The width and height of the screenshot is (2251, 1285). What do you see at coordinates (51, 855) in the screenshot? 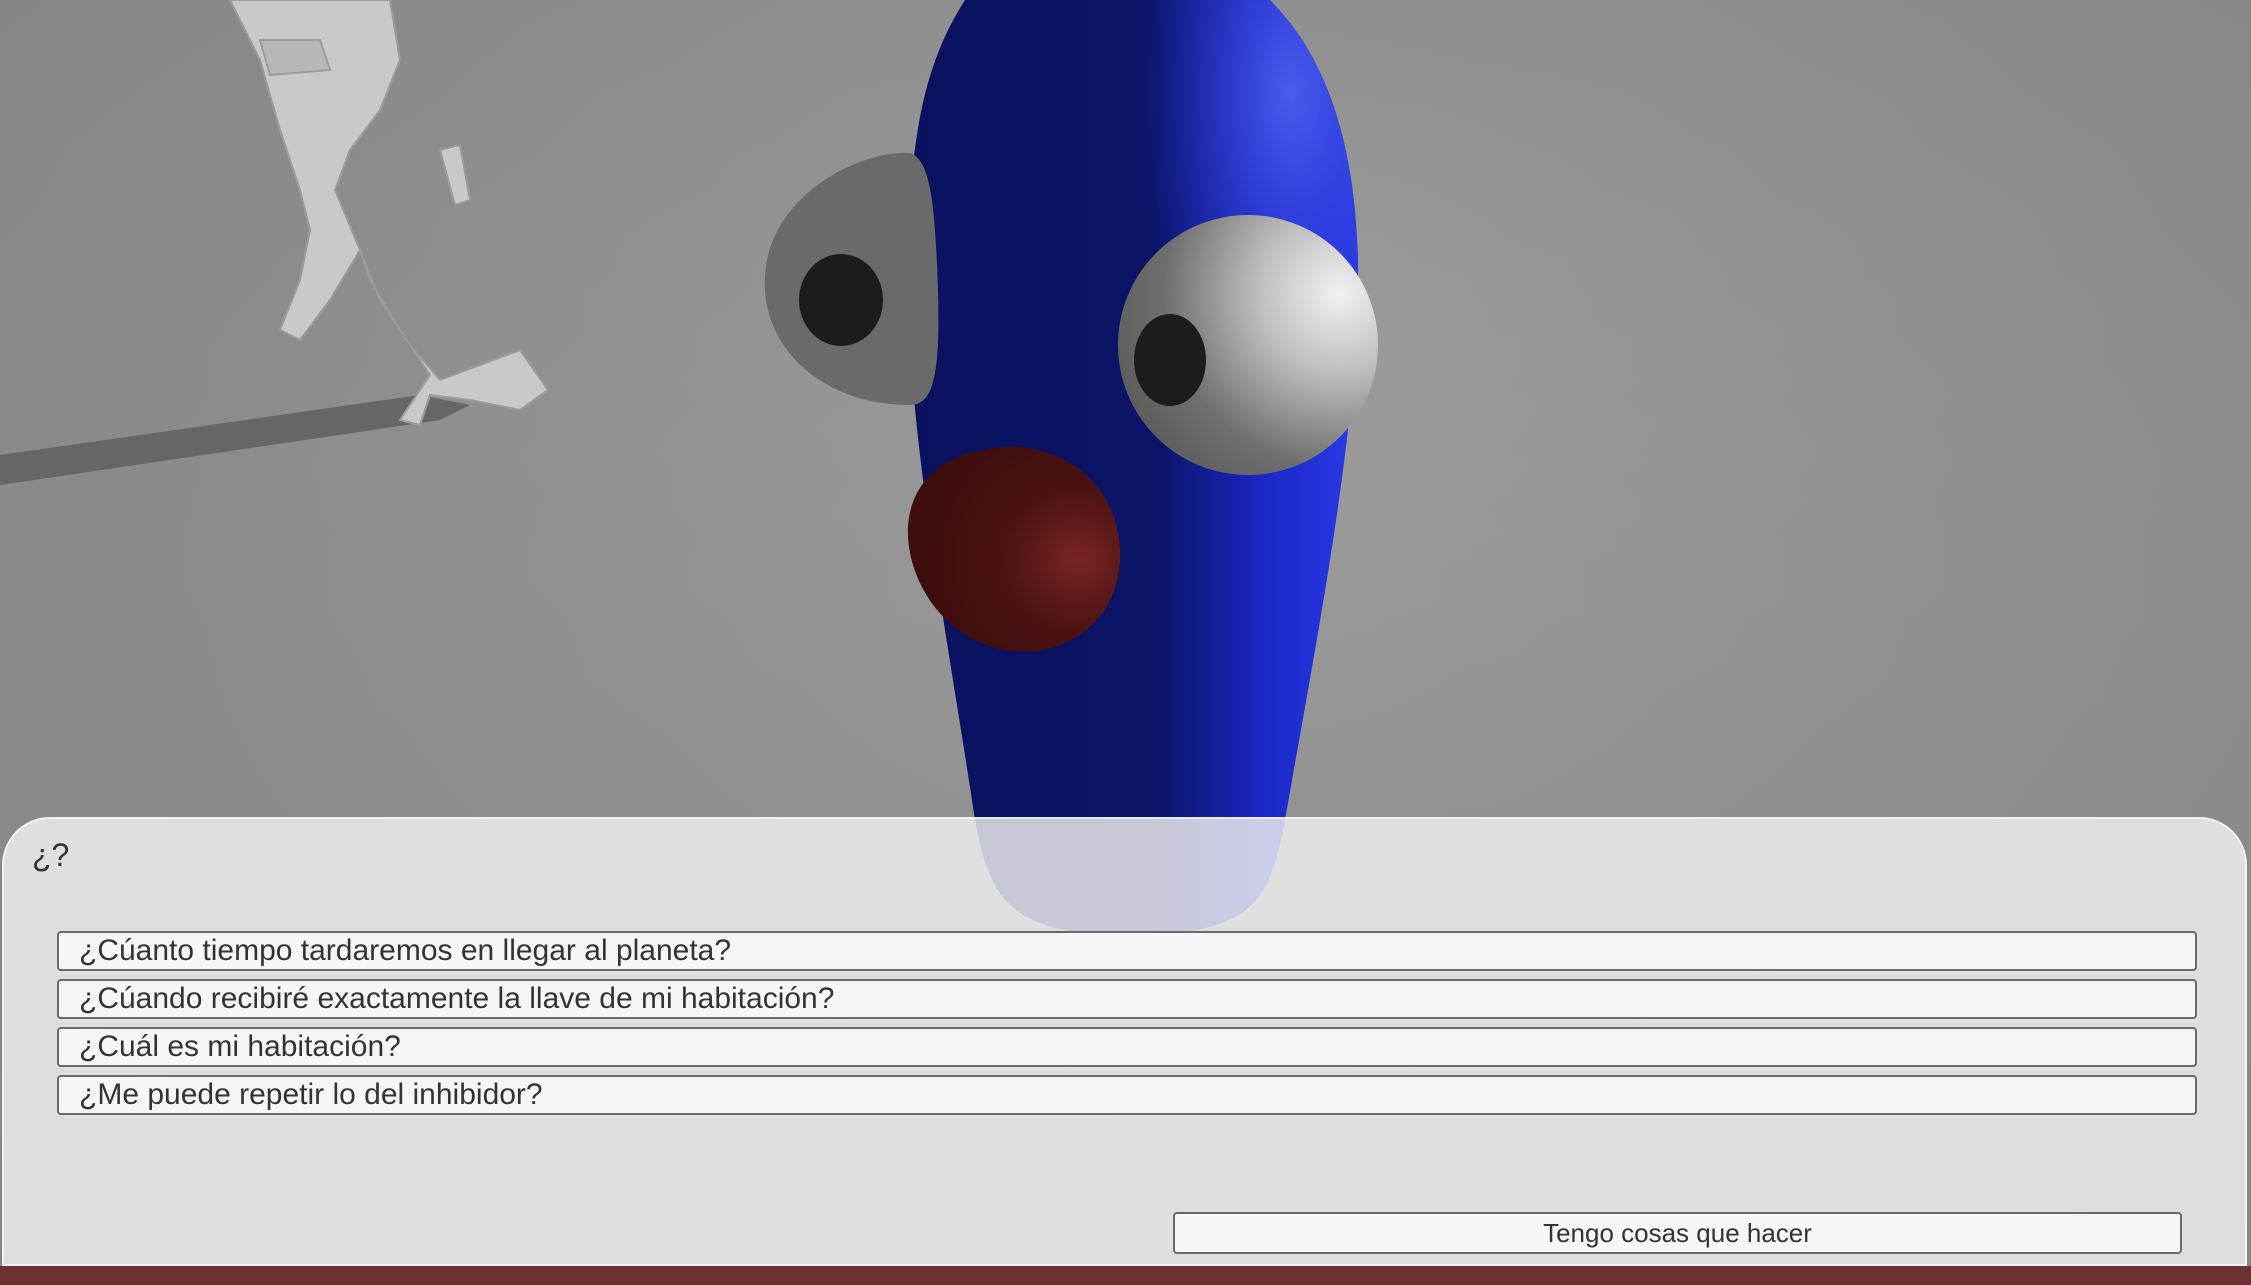
I see `npc-speech-text: ¿?` at bounding box center [51, 855].